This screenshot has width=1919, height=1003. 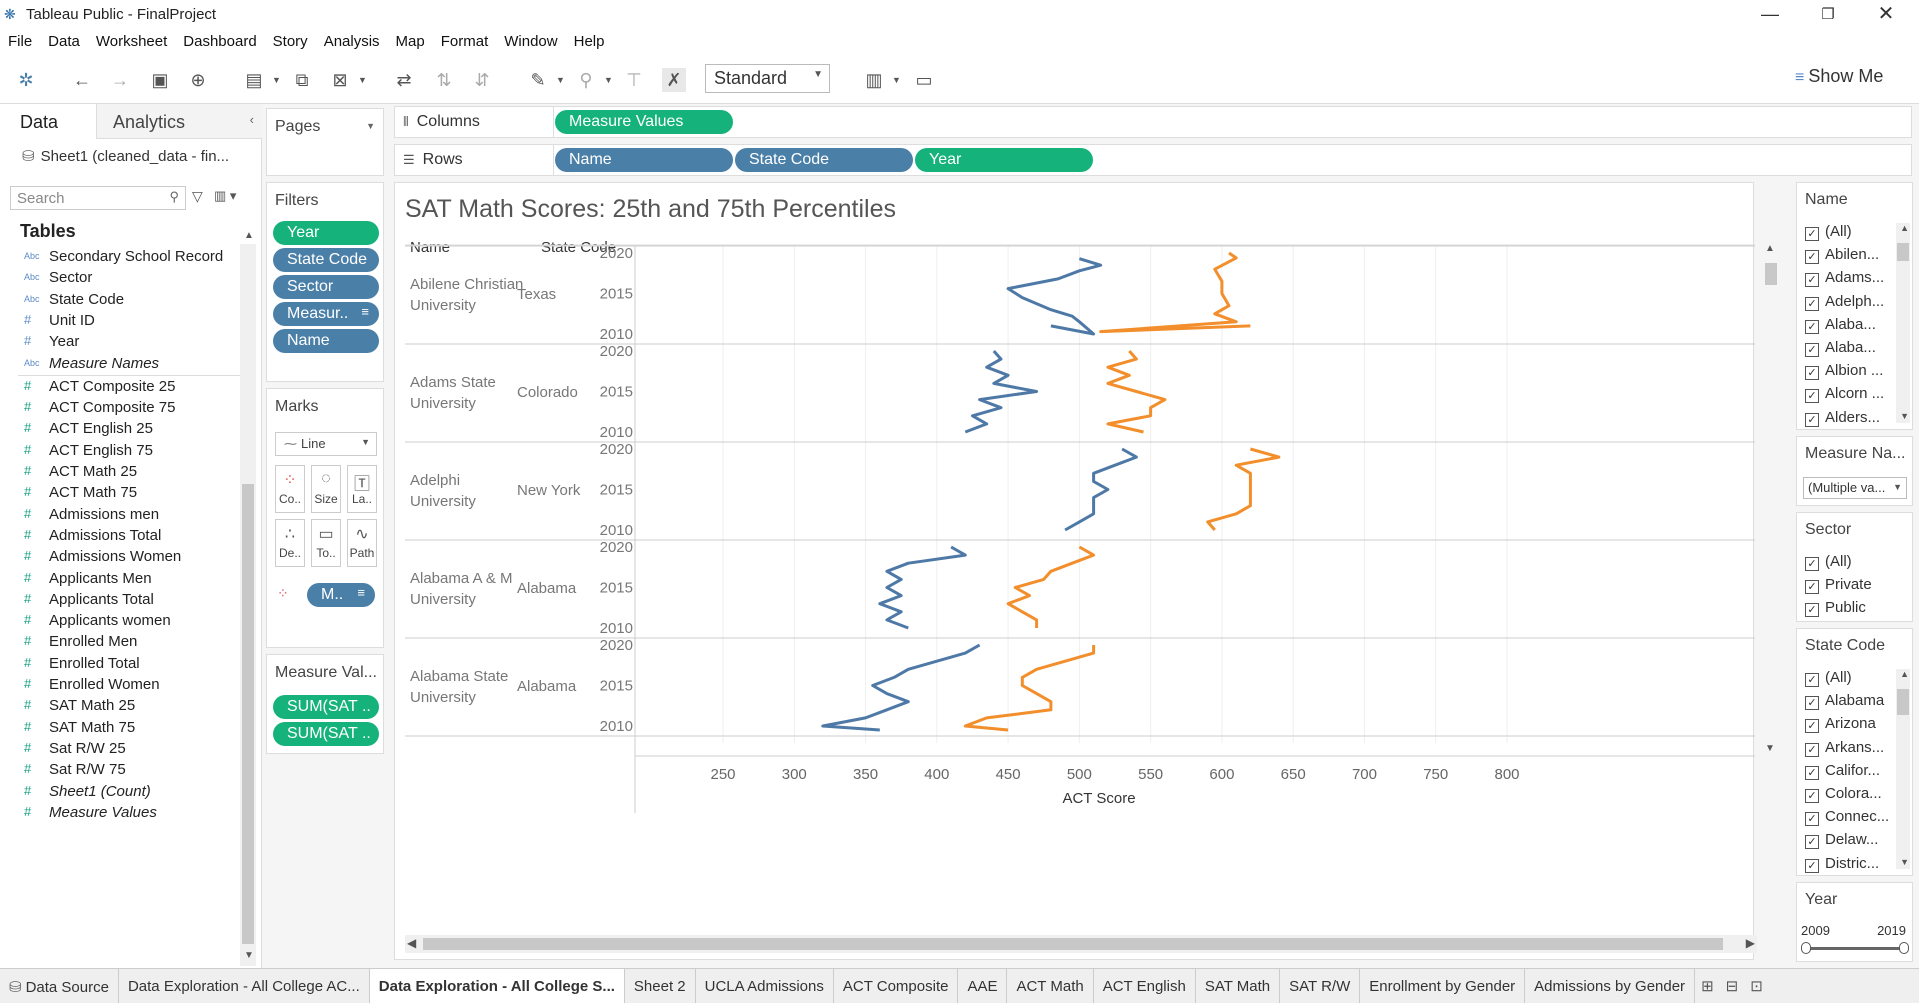 I want to click on sheet-tab-admissions-by-gender: Admissions by Gender, so click(x=1610, y=986).